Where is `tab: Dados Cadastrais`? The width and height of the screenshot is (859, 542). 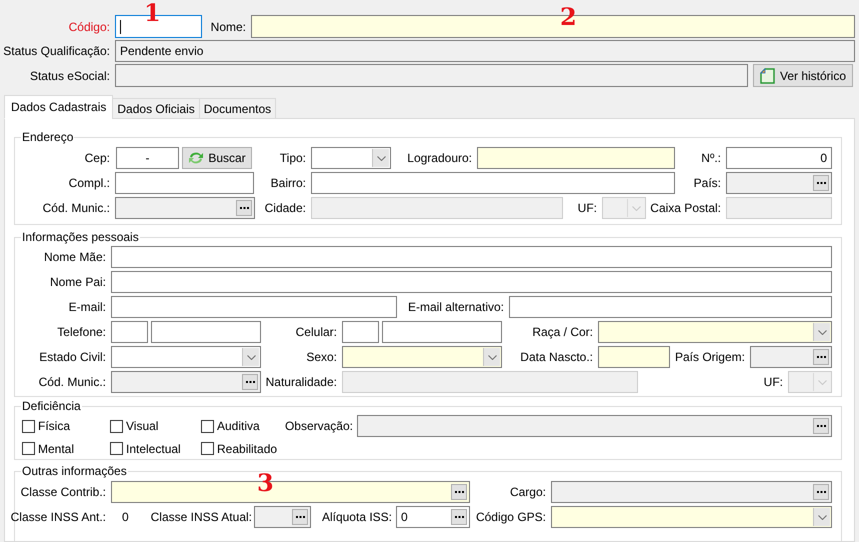
tab: Dados Cadastrais is located at coordinates (59, 107).